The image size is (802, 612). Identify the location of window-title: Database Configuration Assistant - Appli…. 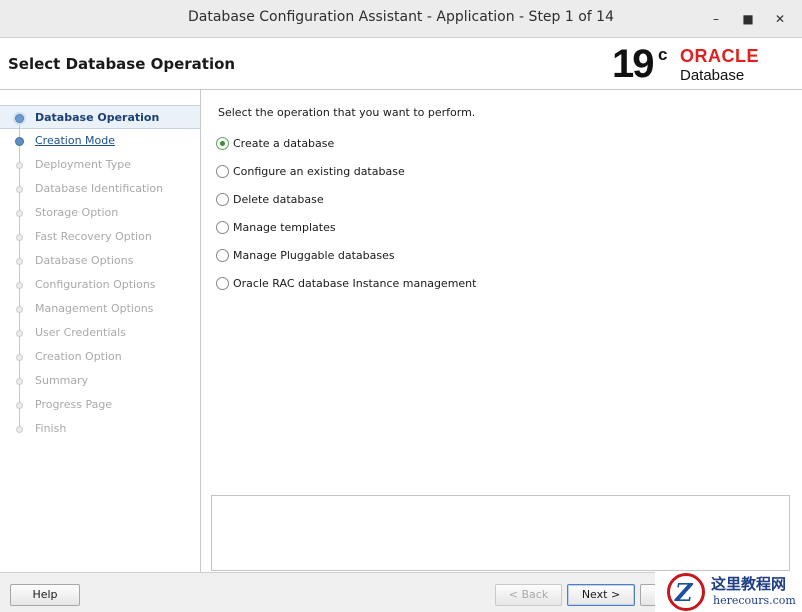
(401, 17).